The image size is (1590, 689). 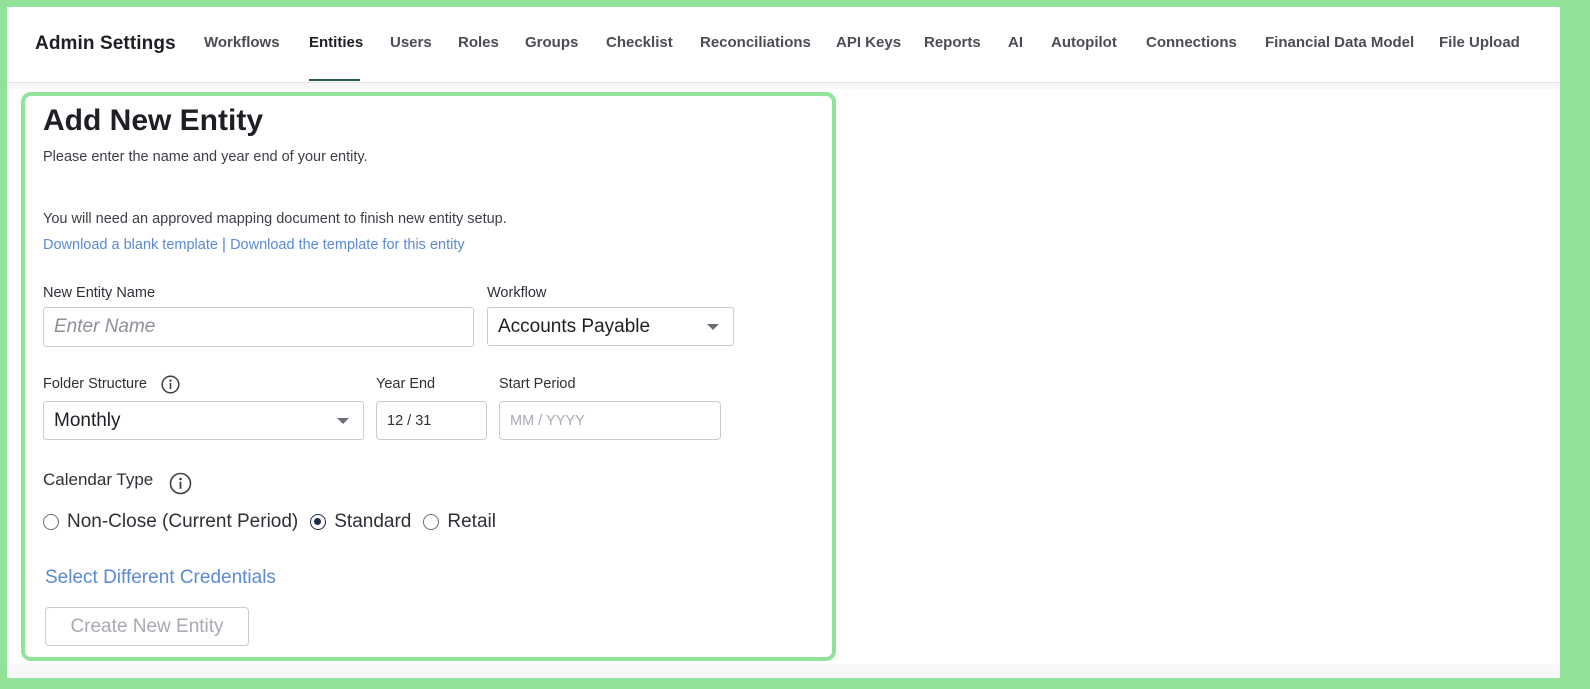 What do you see at coordinates (411, 42) in the screenshot?
I see `tab-users: Users` at bounding box center [411, 42].